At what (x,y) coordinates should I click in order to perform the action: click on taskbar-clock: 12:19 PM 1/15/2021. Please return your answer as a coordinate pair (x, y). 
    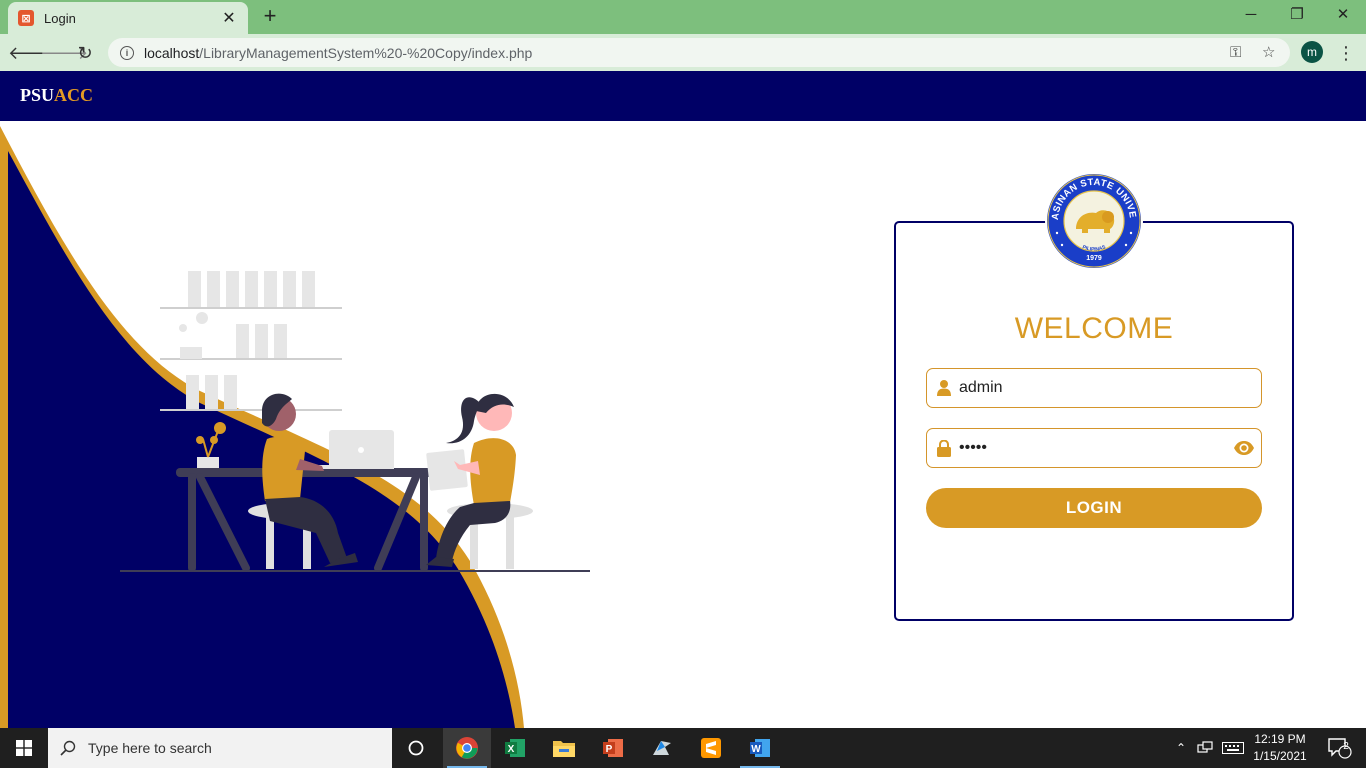
    Looking at the image, I should click on (1280, 748).